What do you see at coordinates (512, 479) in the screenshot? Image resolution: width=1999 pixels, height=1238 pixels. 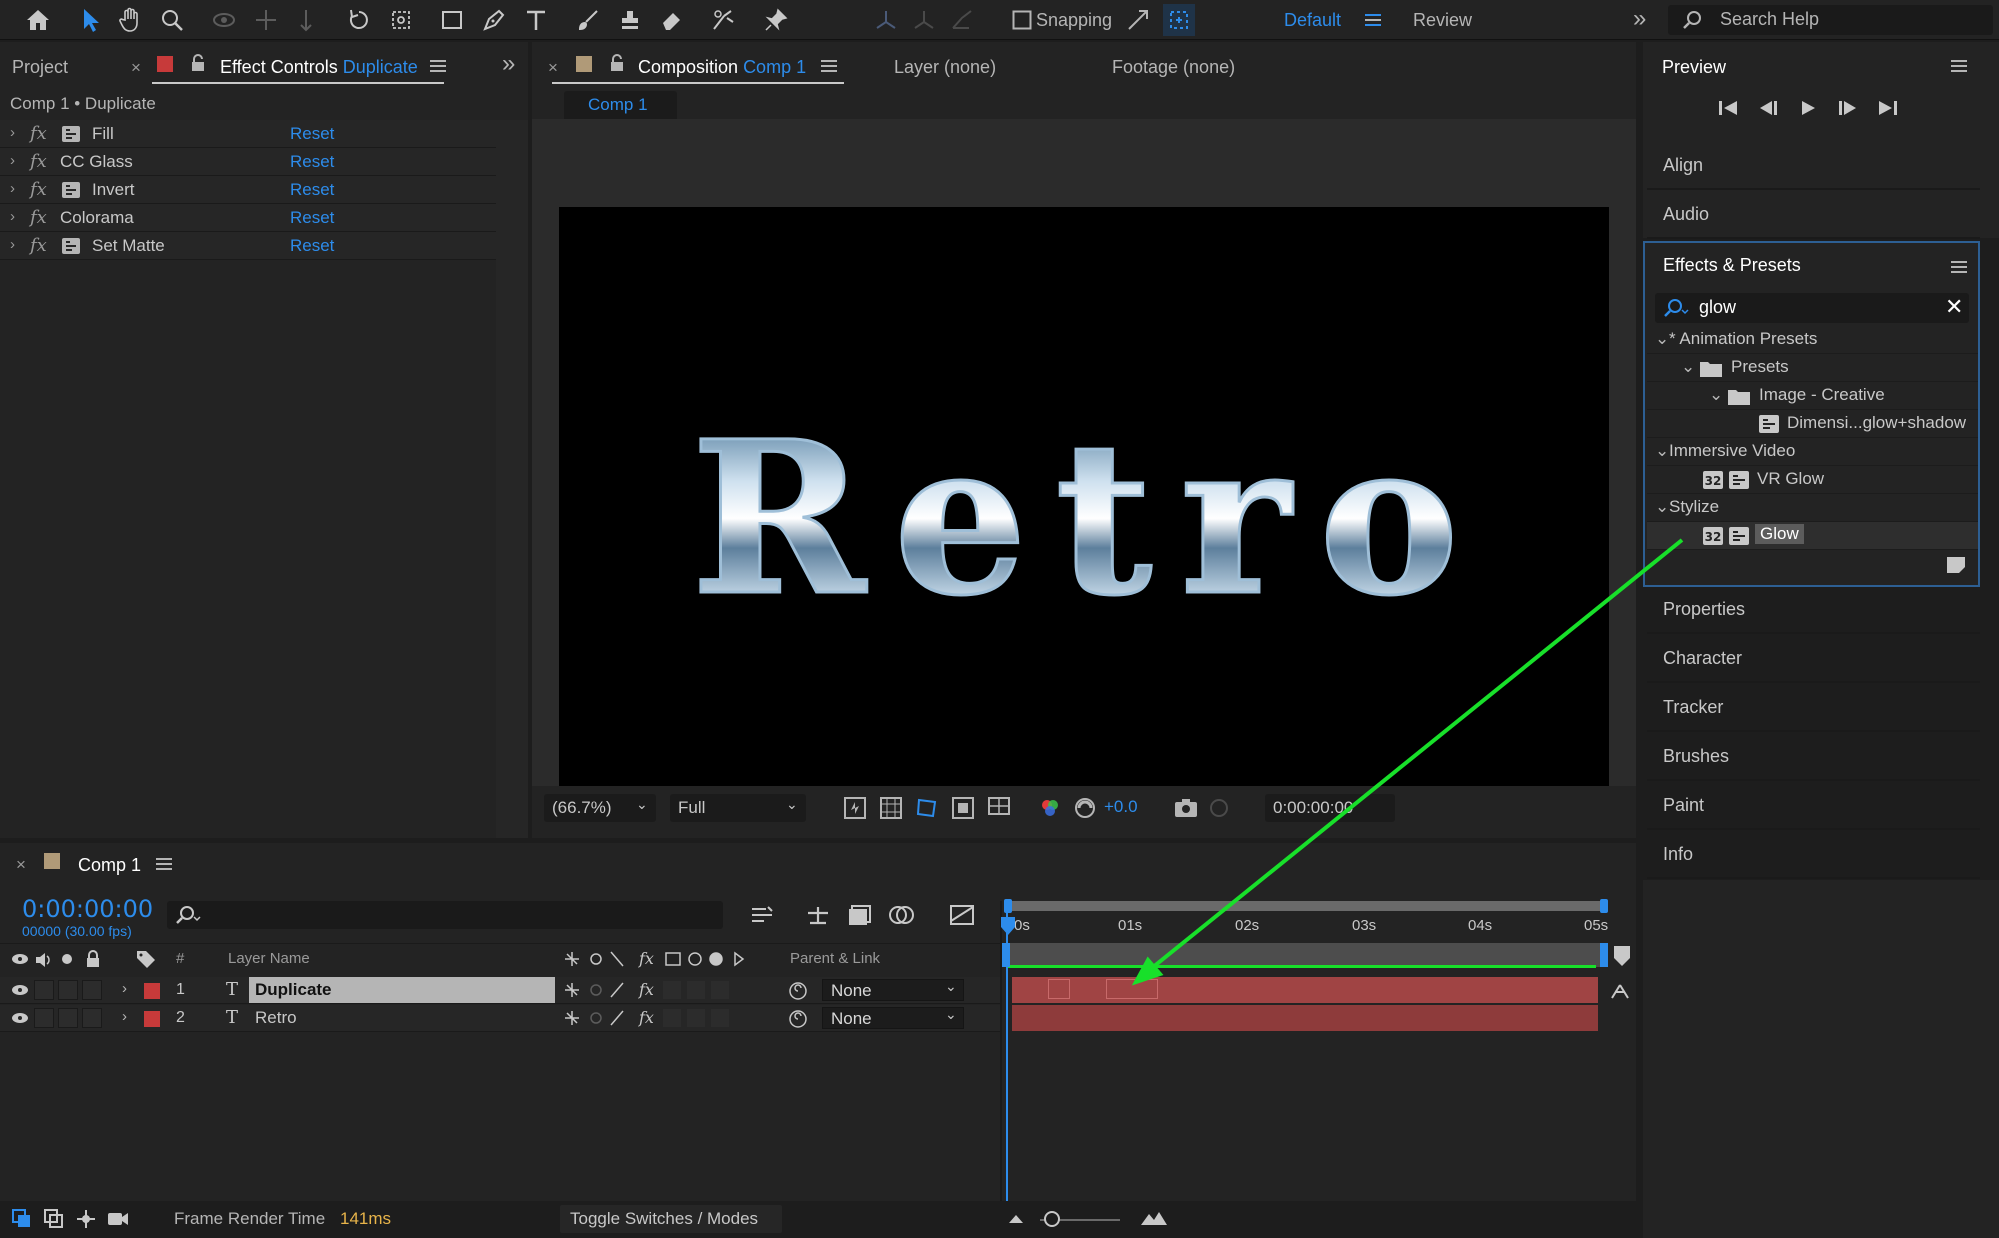 I see `scrollbar-track` at bounding box center [512, 479].